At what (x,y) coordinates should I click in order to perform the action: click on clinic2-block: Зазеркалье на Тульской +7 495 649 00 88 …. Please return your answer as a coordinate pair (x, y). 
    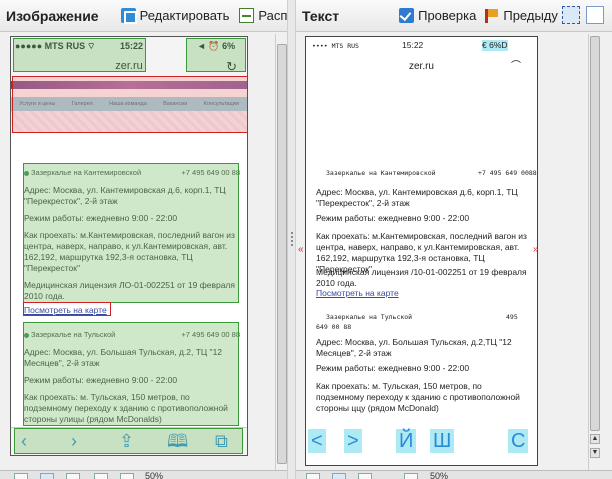
    Looking at the image, I should click on (132, 377).